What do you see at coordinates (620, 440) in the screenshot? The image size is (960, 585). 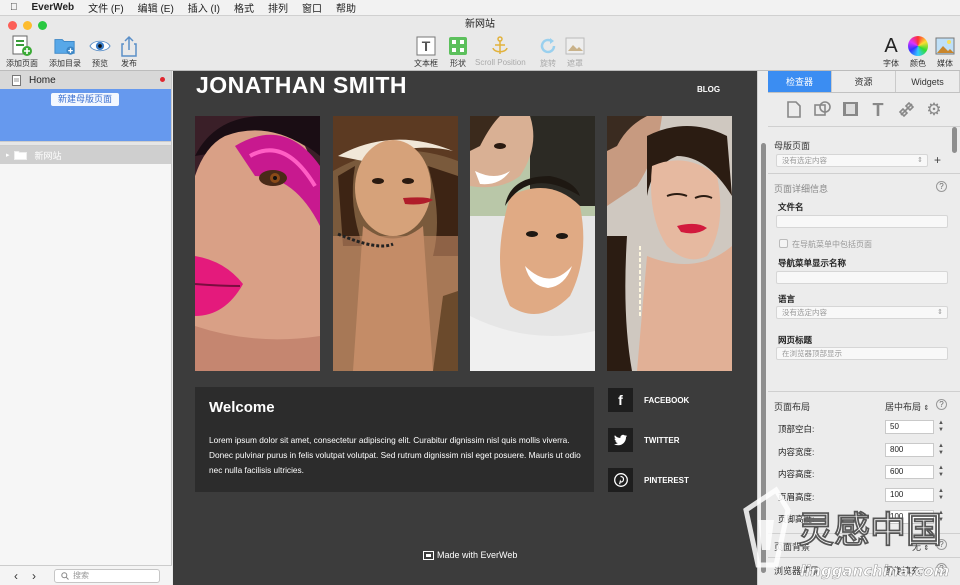 I see `twitter-icon` at bounding box center [620, 440].